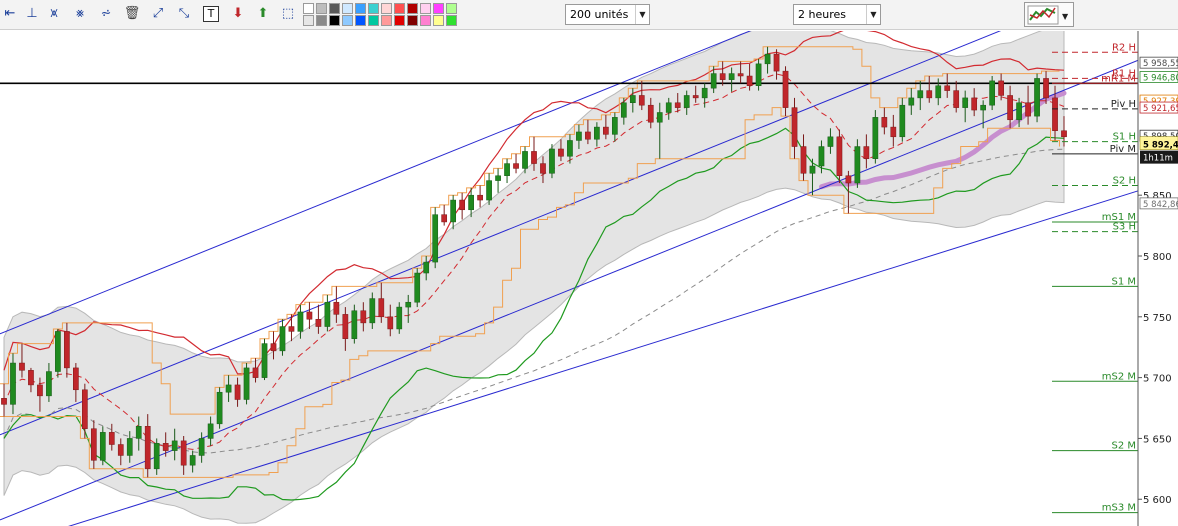 The image size is (1178, 526). Describe the element at coordinates (1124, 137) in the screenshot. I see `pivot-label: S1 H` at that location.